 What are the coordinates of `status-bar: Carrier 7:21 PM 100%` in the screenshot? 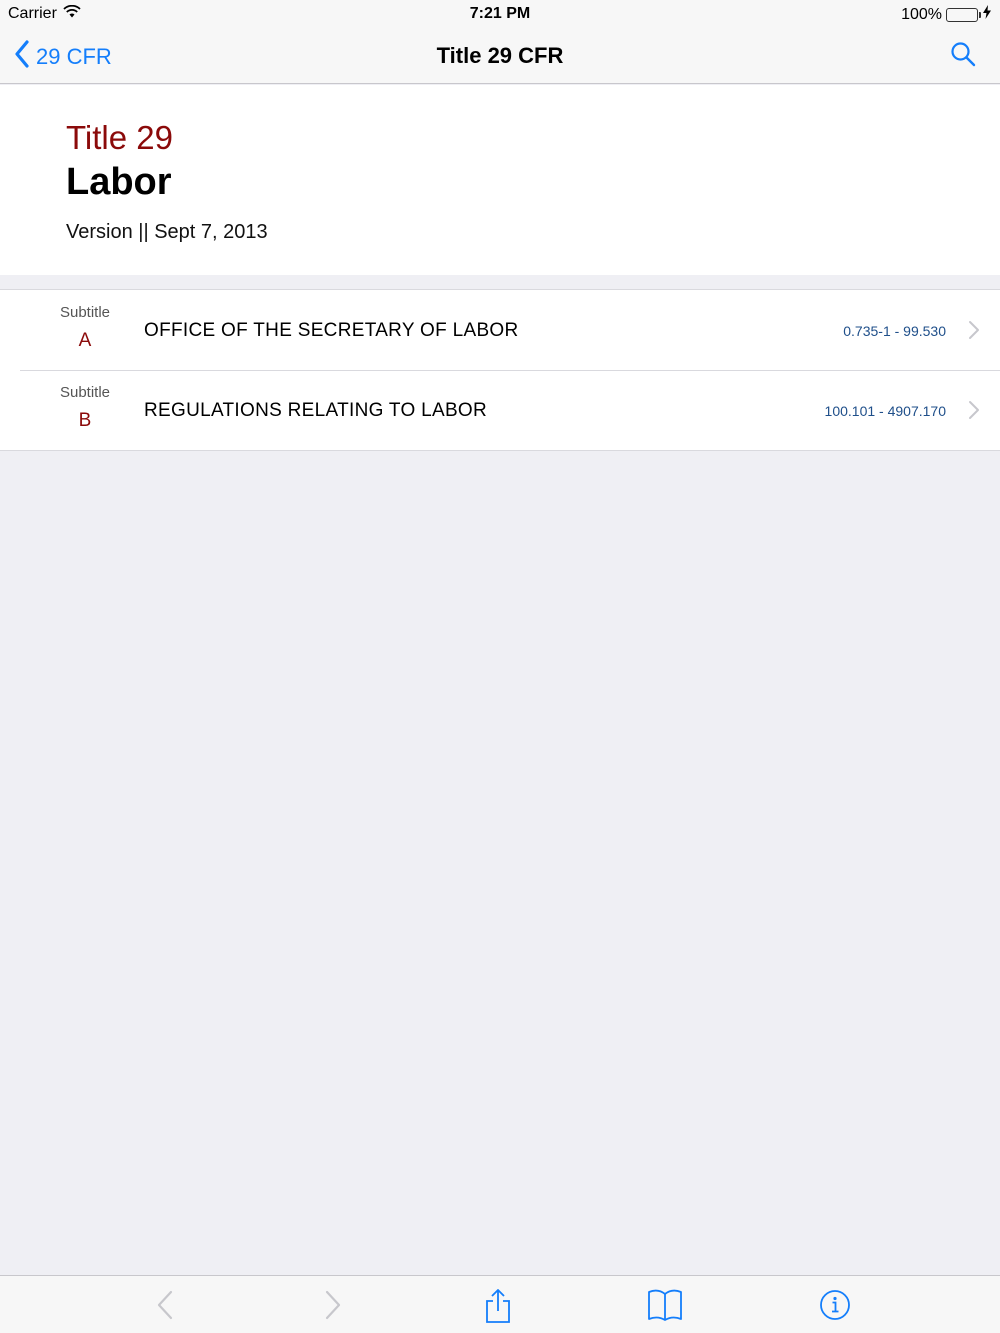 It's located at (500, 14).